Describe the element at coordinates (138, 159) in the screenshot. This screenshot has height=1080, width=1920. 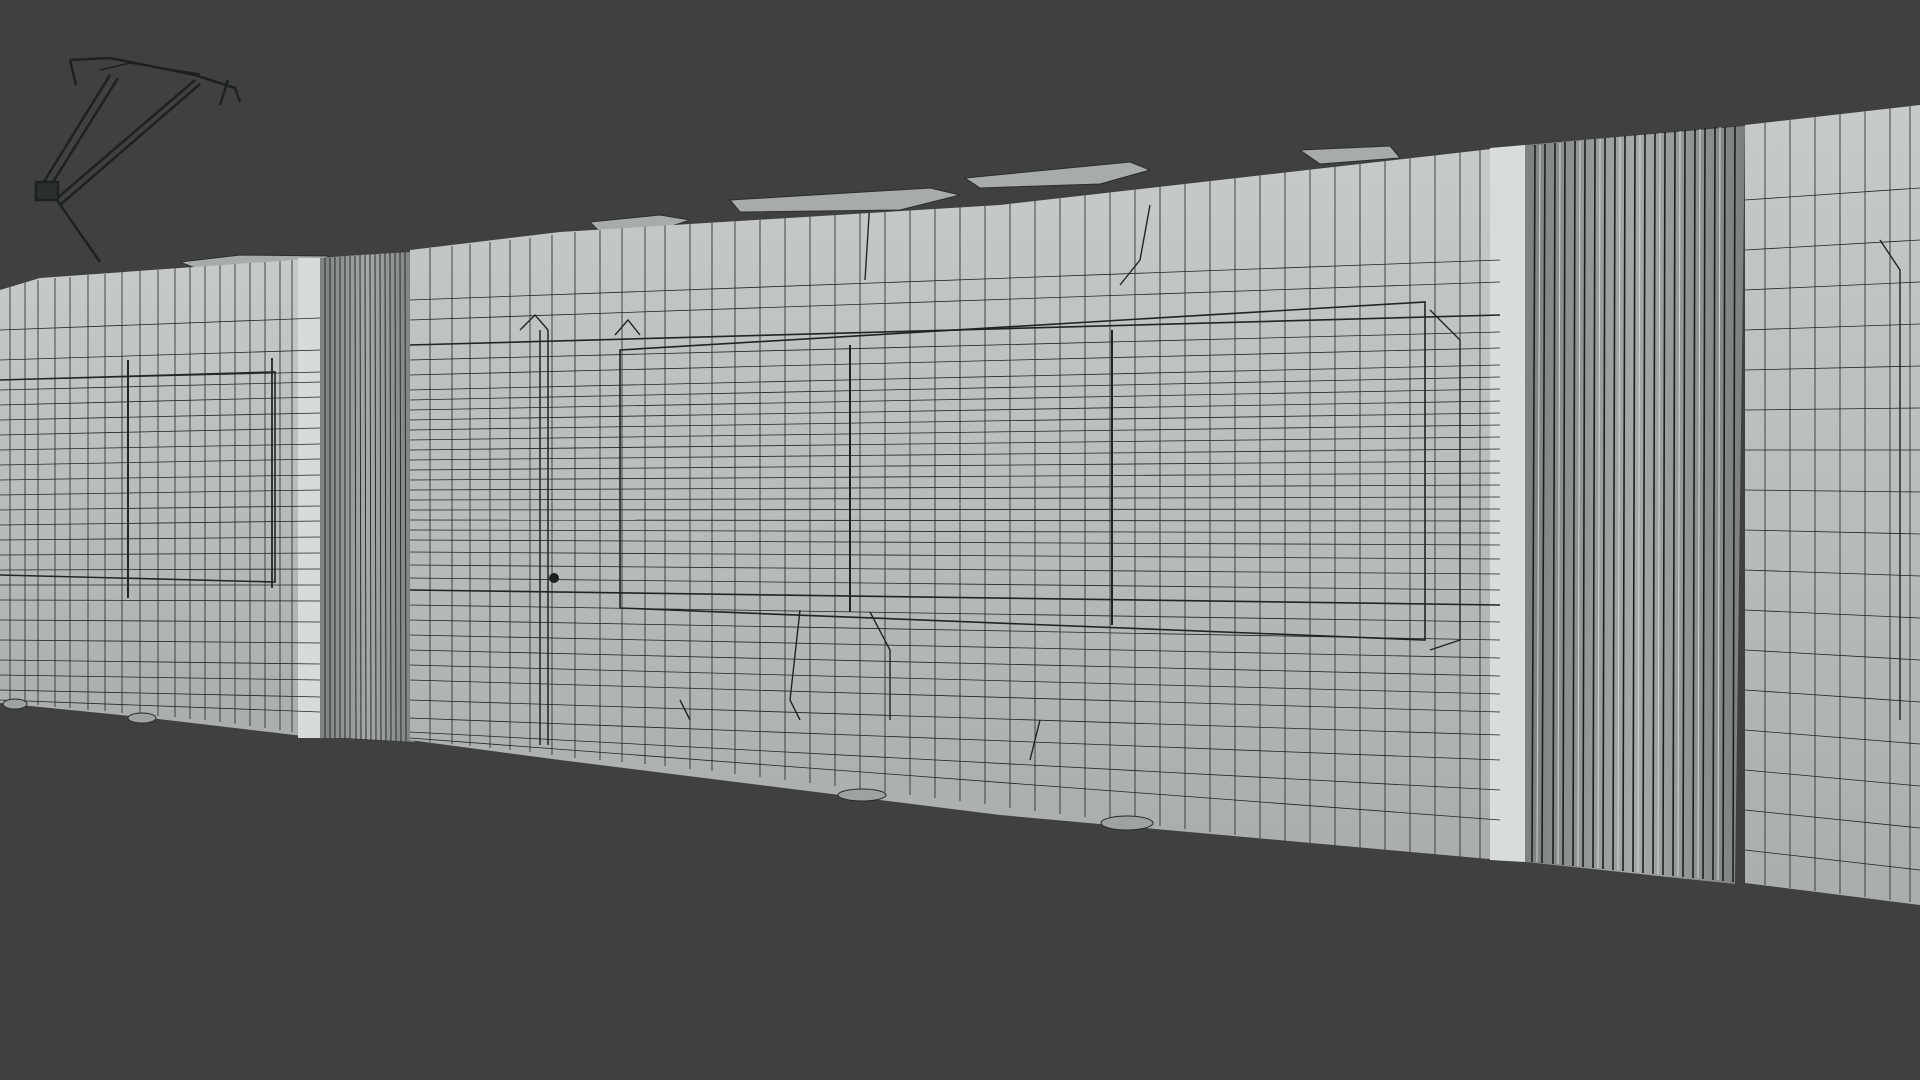
I see `pantograph` at that location.